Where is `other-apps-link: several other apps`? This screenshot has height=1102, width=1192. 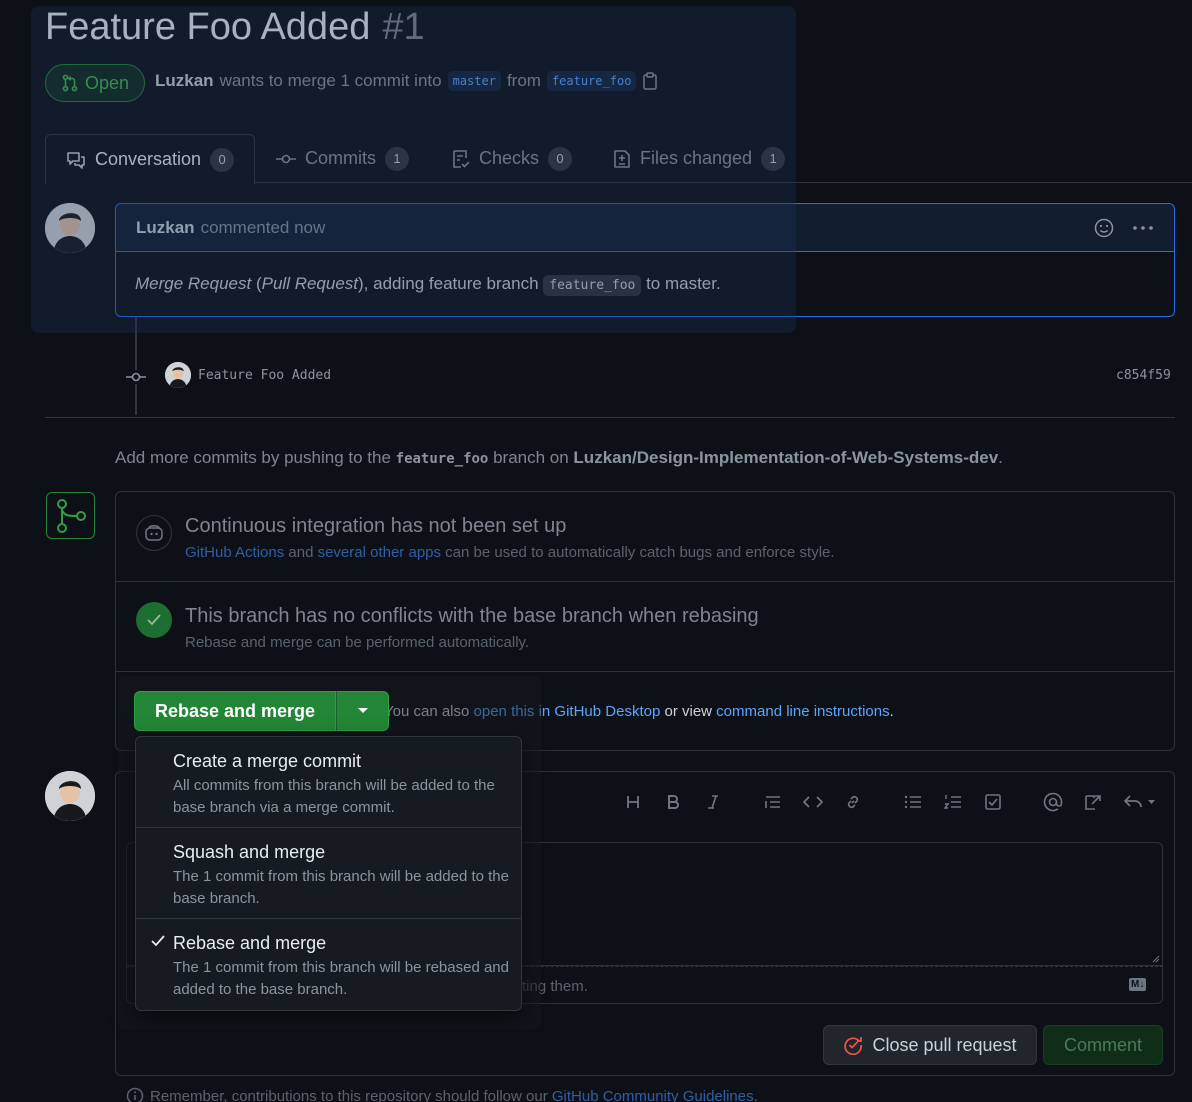 other-apps-link: several other apps is located at coordinates (379, 552).